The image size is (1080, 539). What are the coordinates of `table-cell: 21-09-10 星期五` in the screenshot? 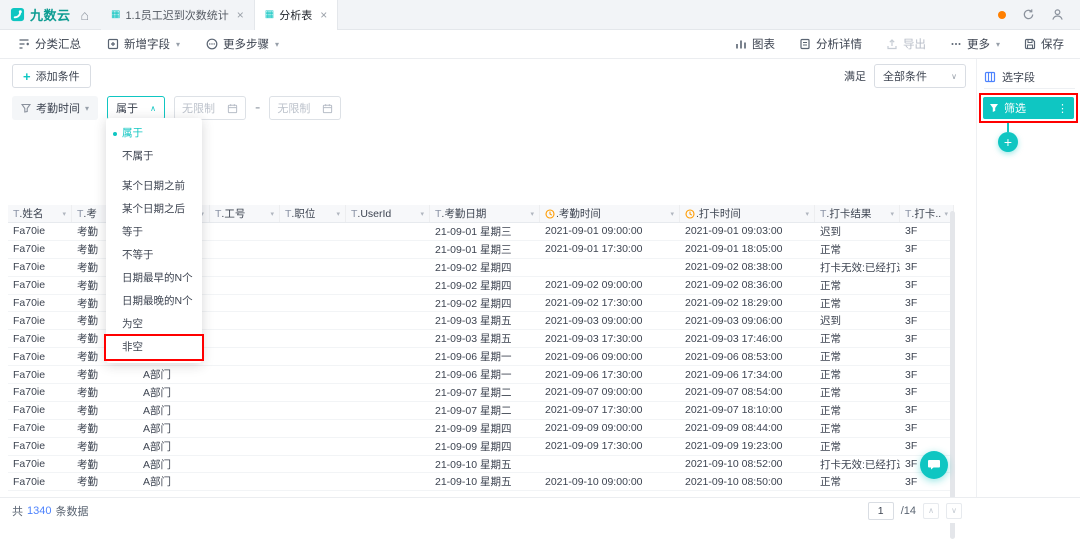 It's located at (473, 464).